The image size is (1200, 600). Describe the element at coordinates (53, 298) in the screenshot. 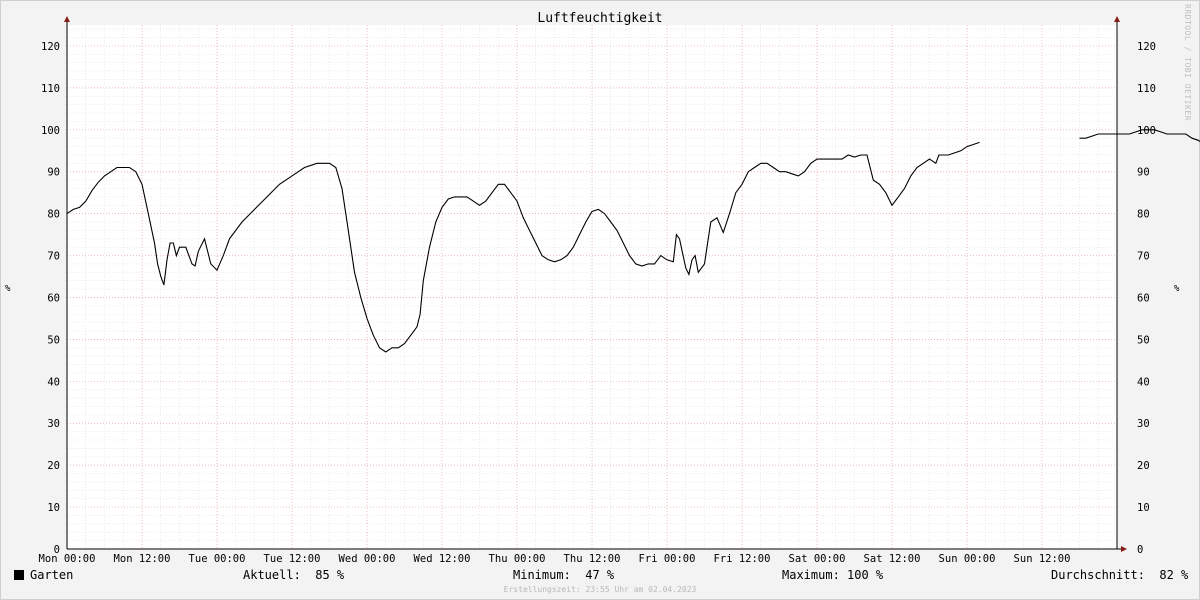

I see `y-tick-label-left: 60` at that location.